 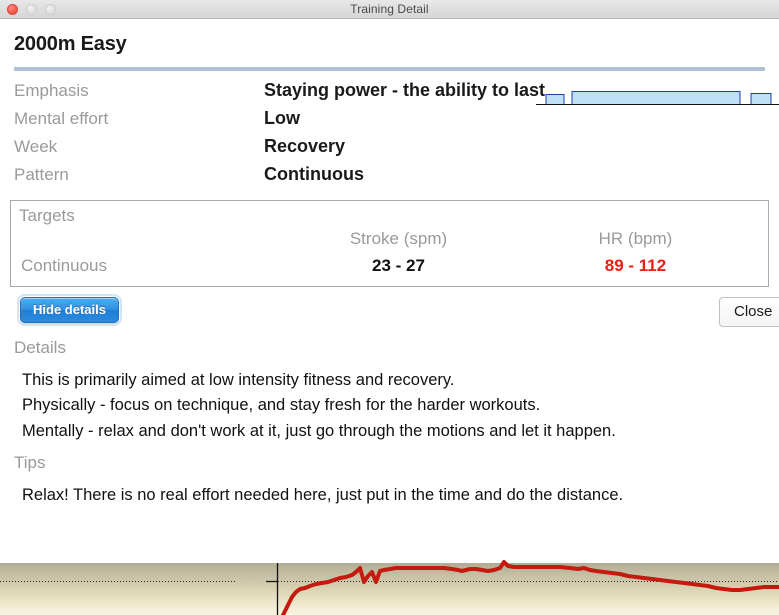 I want to click on window-title: Training Detail, so click(x=389, y=9).